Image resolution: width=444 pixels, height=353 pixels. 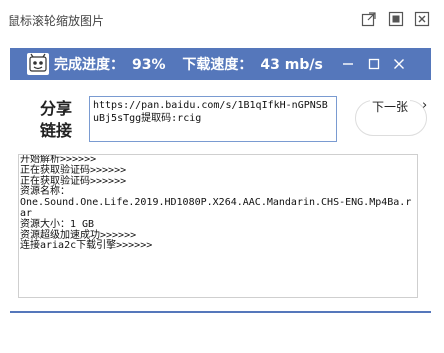 I want to click on maximize-icon, so click(x=374, y=64).